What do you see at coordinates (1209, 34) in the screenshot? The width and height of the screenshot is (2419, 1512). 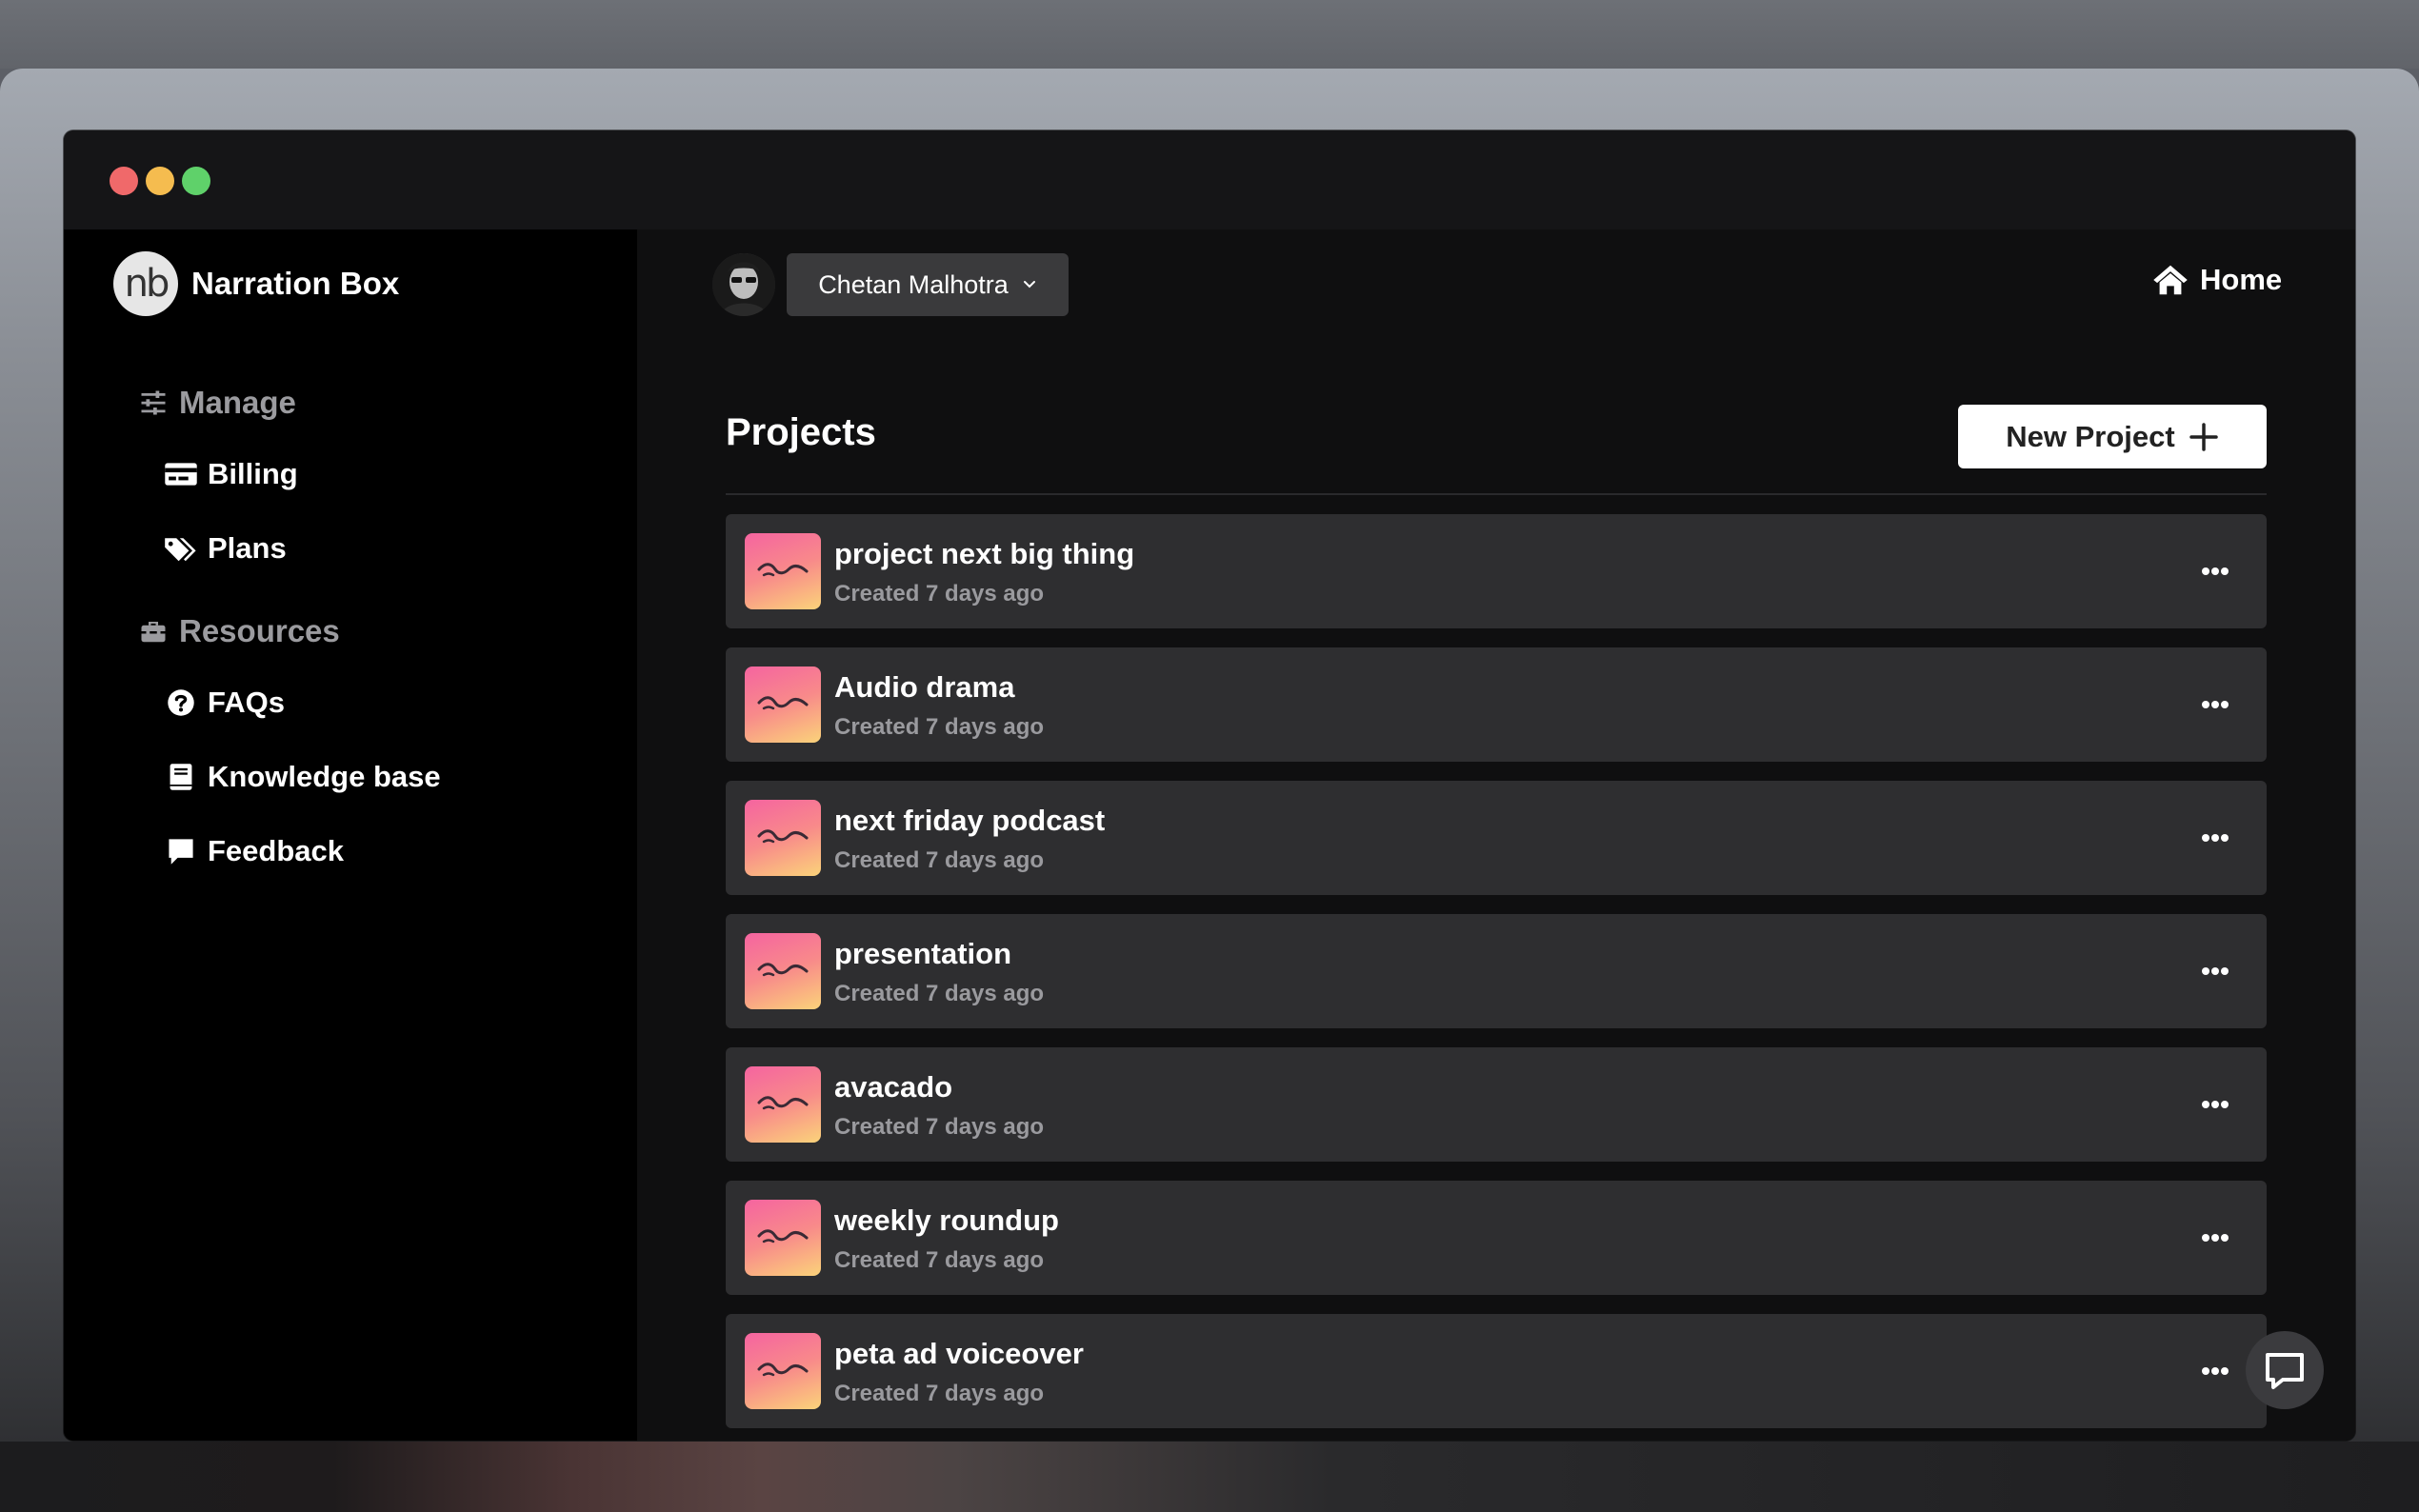 I see `desktop-background-top` at bounding box center [1209, 34].